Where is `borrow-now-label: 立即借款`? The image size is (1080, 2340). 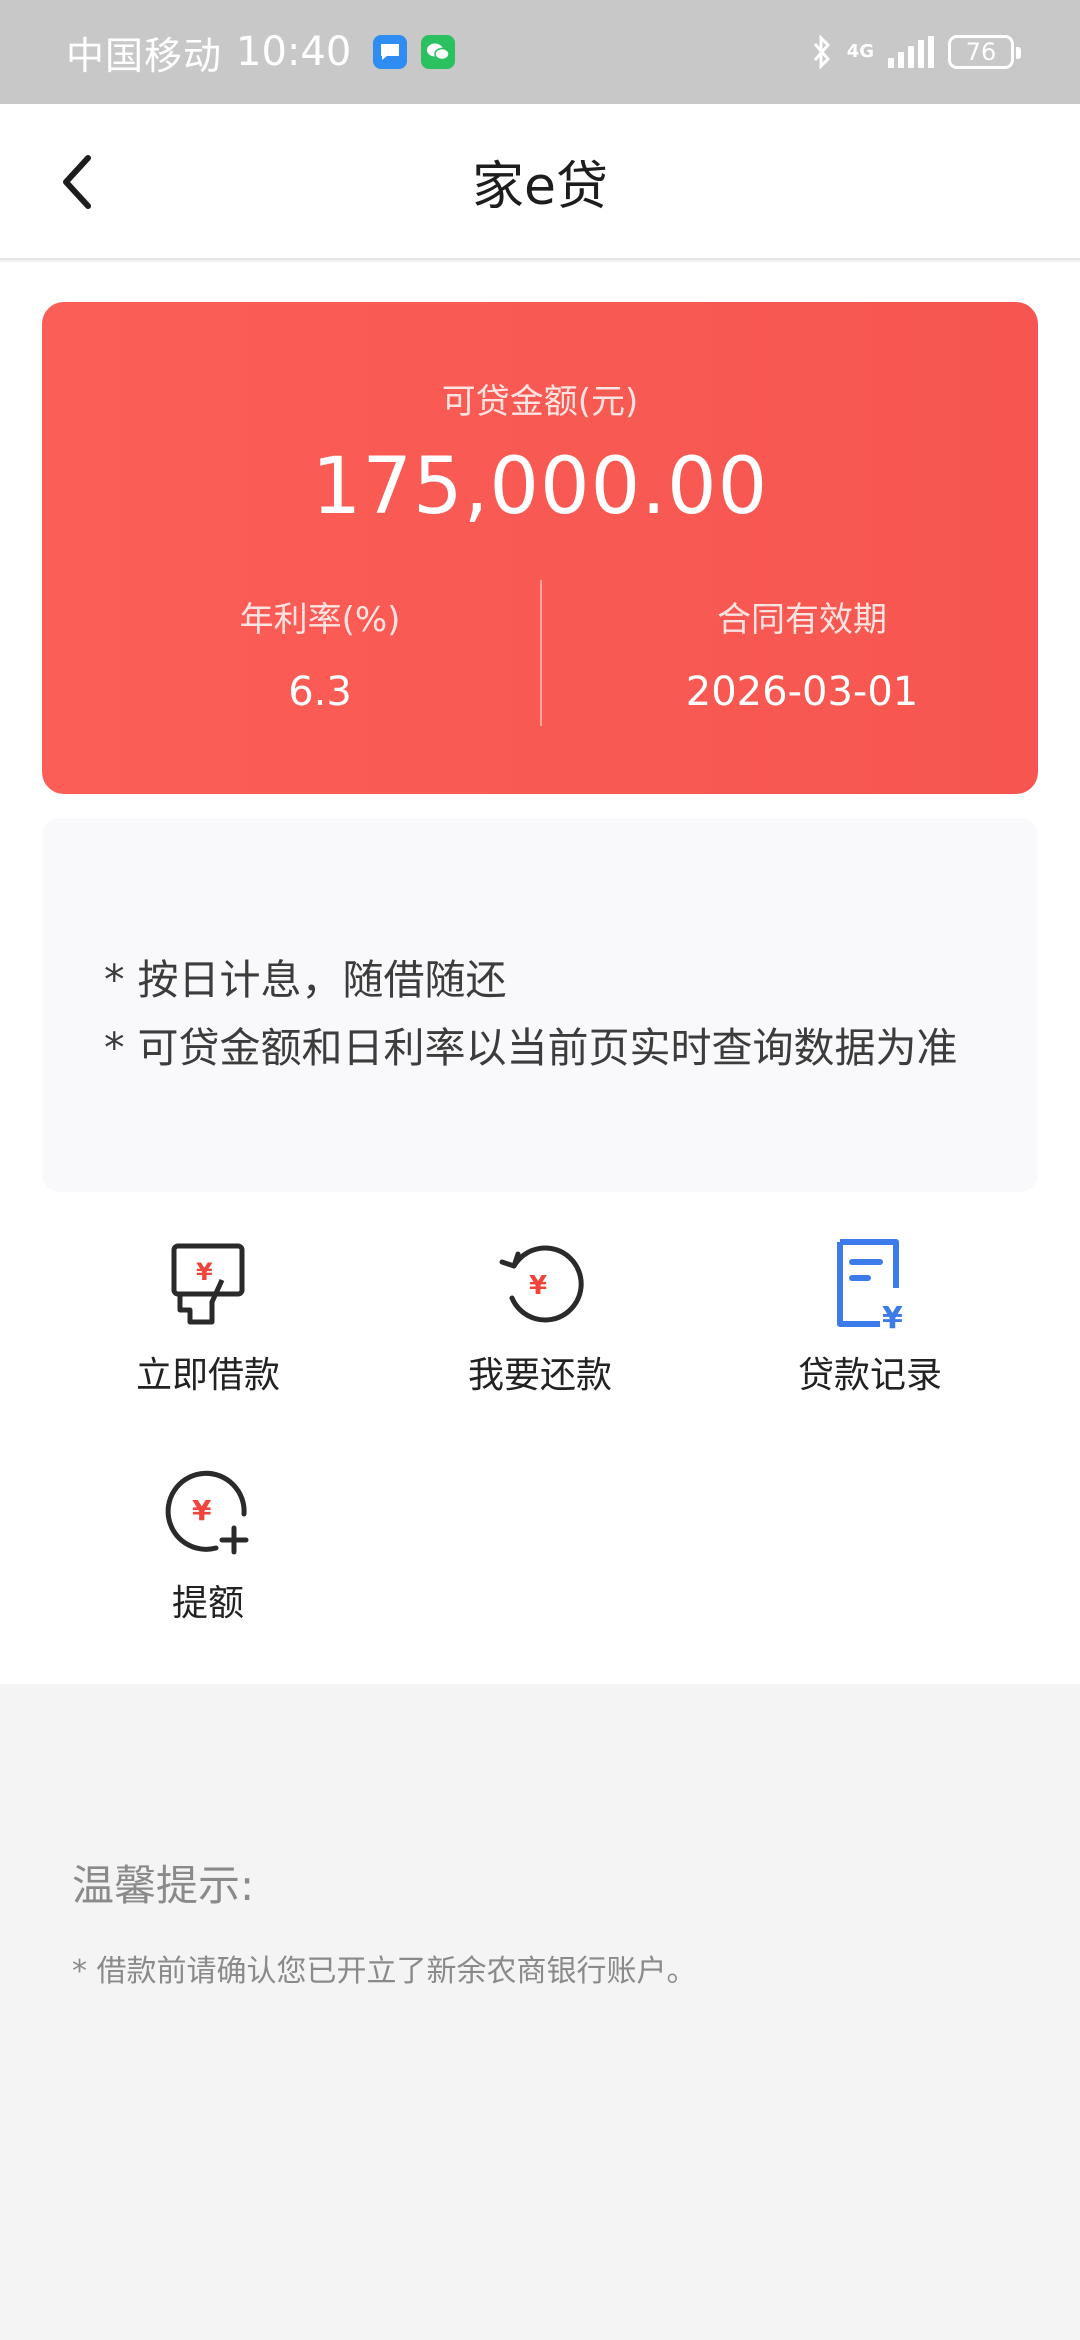
borrow-now-label: 立即借款 is located at coordinates (207, 1375).